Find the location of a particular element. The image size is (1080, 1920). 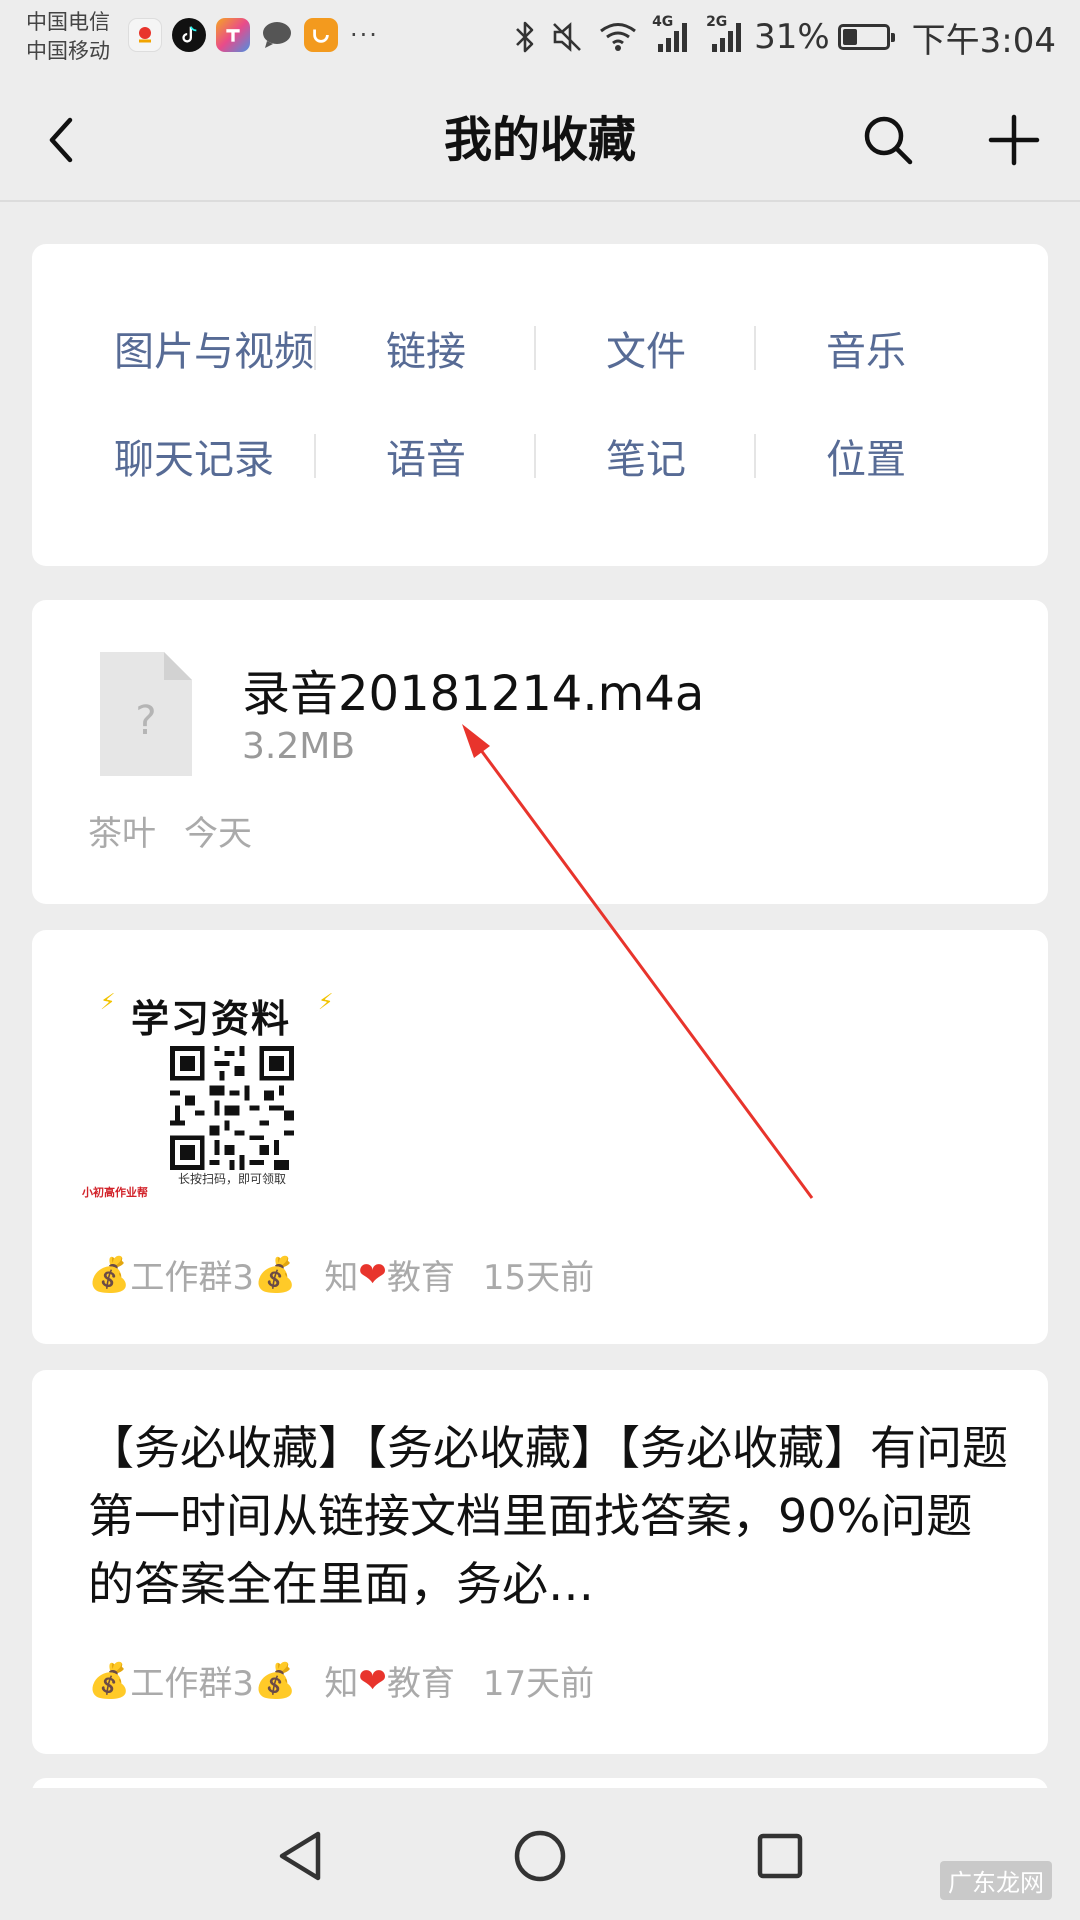

uc-browser-icon is located at coordinates (321, 35).